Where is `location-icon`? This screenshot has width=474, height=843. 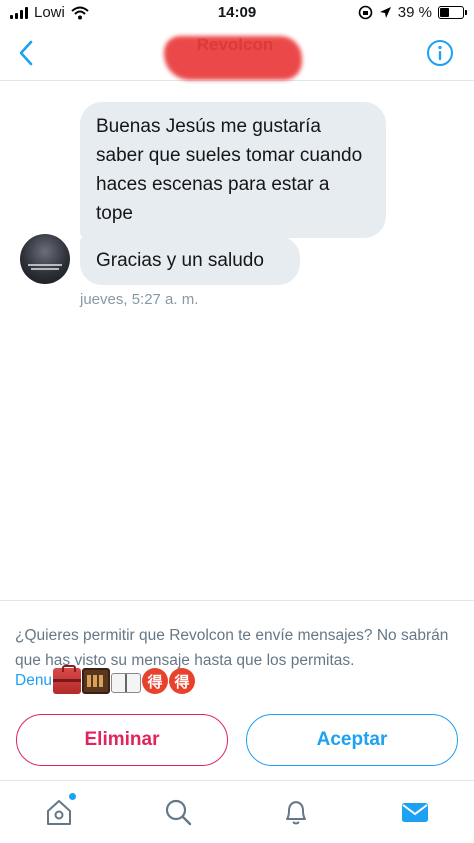 location-icon is located at coordinates (385, 12).